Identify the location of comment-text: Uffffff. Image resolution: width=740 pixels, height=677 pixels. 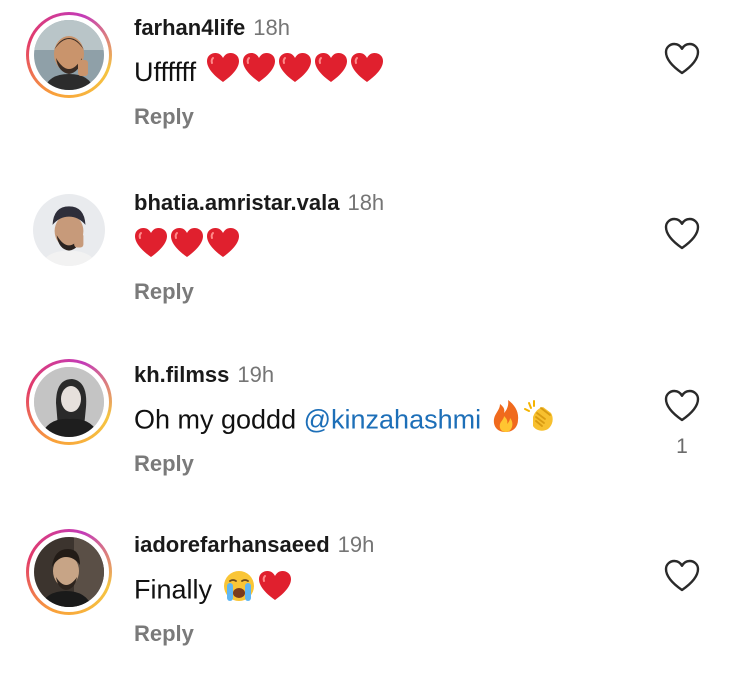
(259, 73).